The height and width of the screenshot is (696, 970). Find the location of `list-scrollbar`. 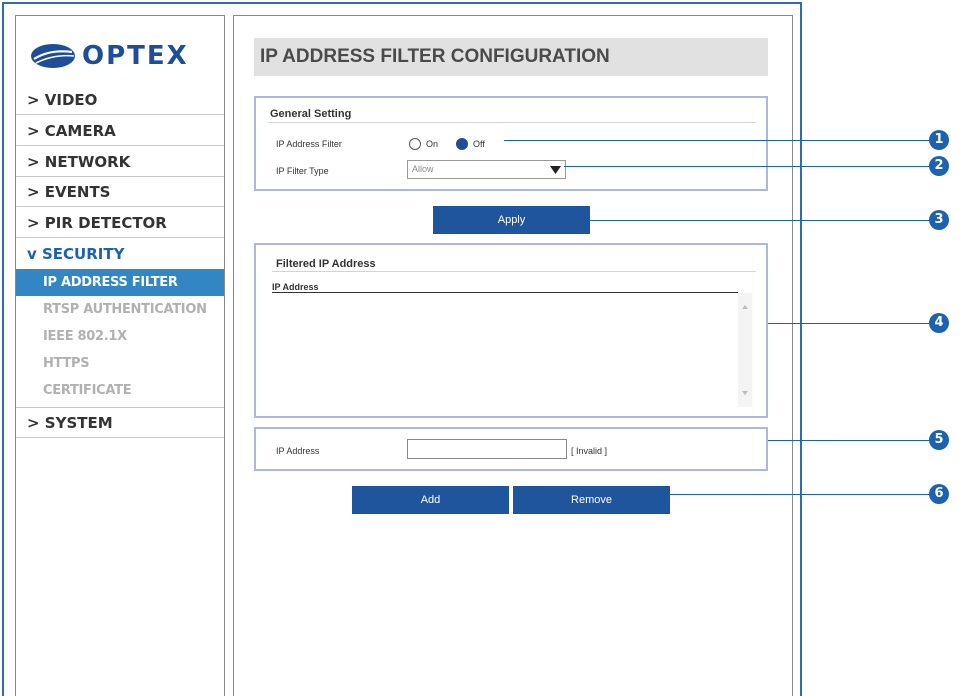

list-scrollbar is located at coordinates (745, 350).